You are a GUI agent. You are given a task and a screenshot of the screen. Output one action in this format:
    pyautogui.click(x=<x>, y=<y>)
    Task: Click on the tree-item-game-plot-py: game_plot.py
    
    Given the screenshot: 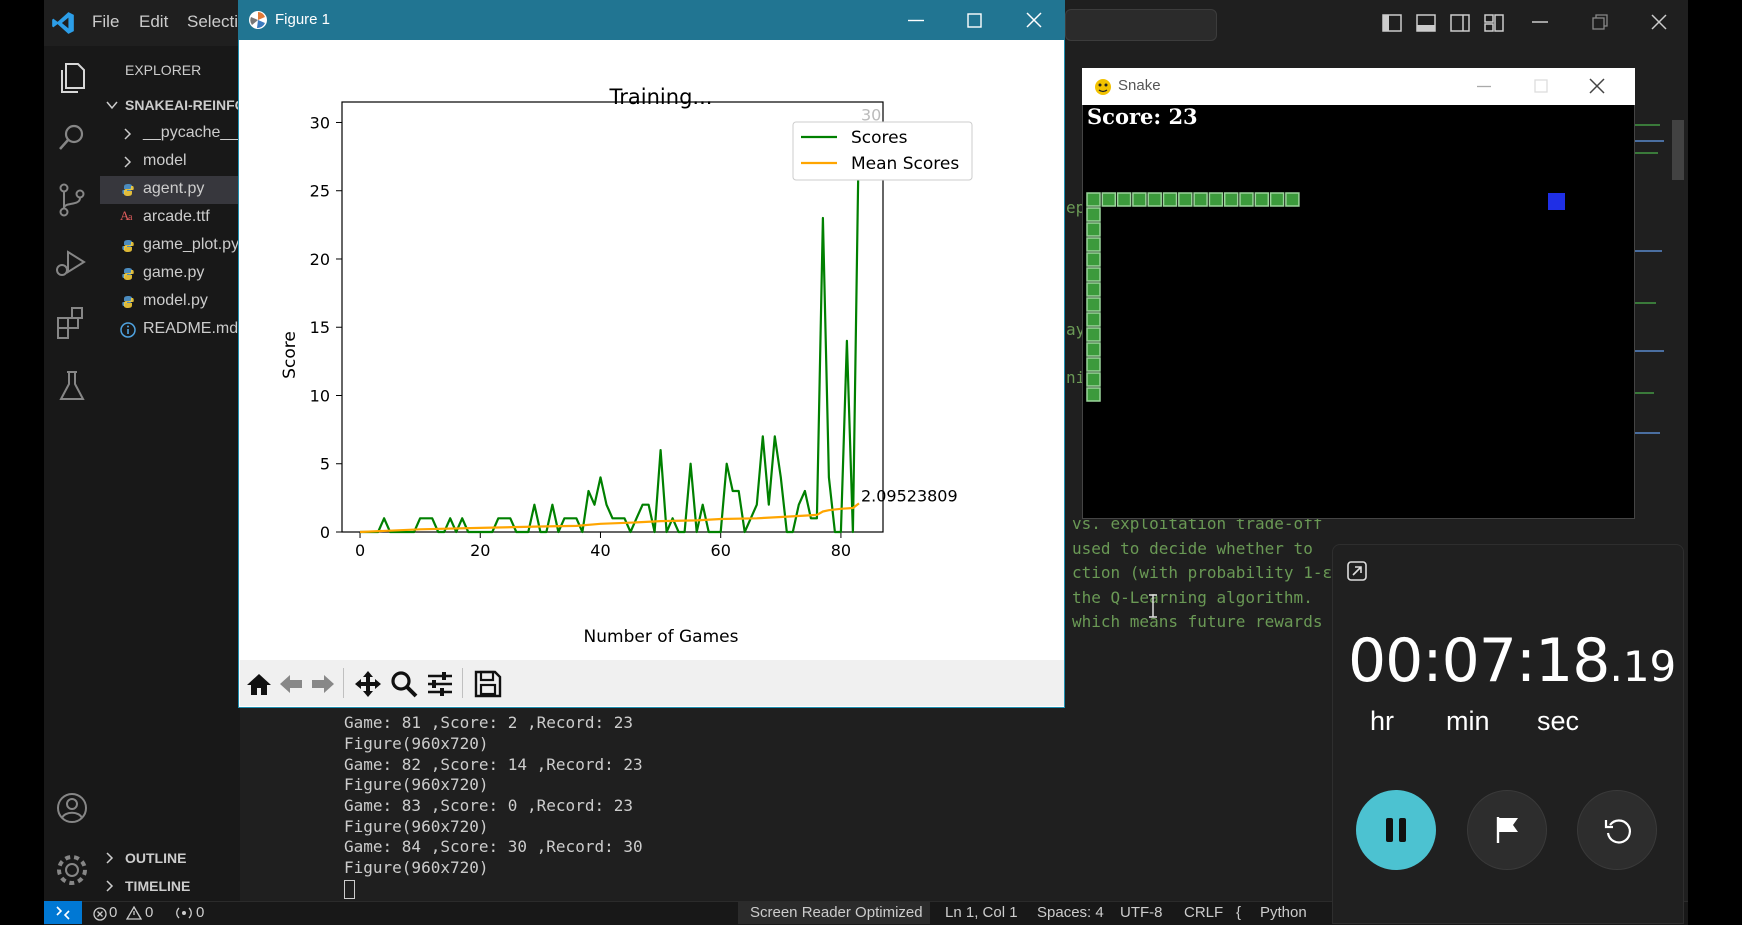 What is the action you would take?
    pyautogui.click(x=170, y=246)
    